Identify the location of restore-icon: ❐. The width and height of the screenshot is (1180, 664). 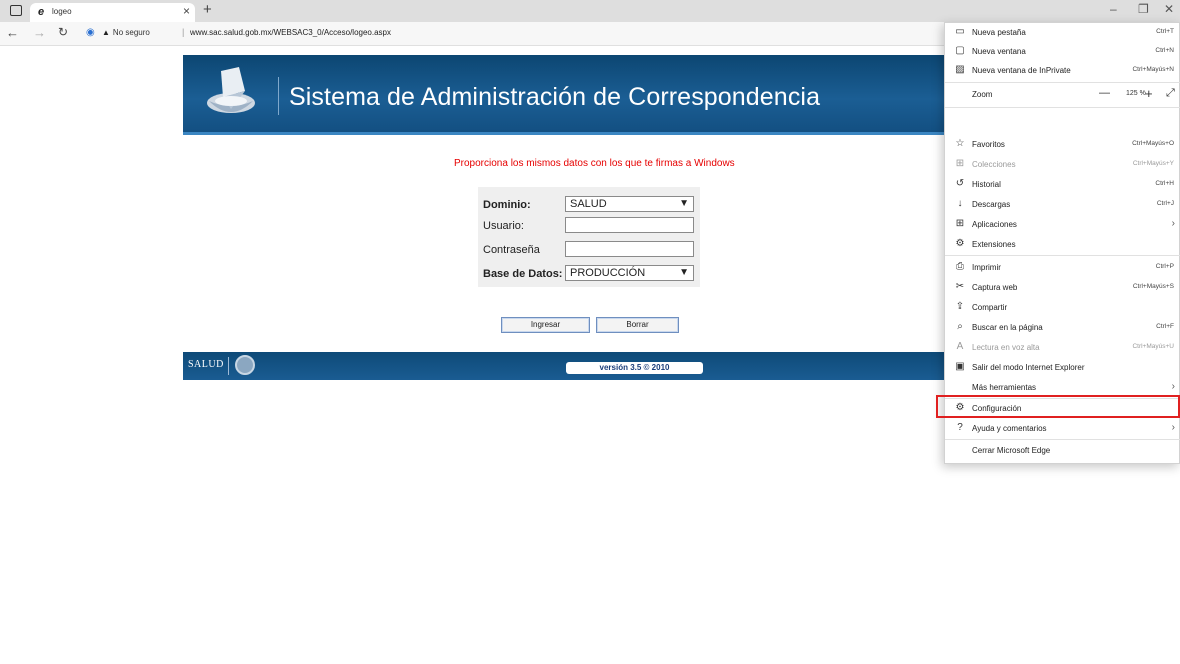
(1143, 9).